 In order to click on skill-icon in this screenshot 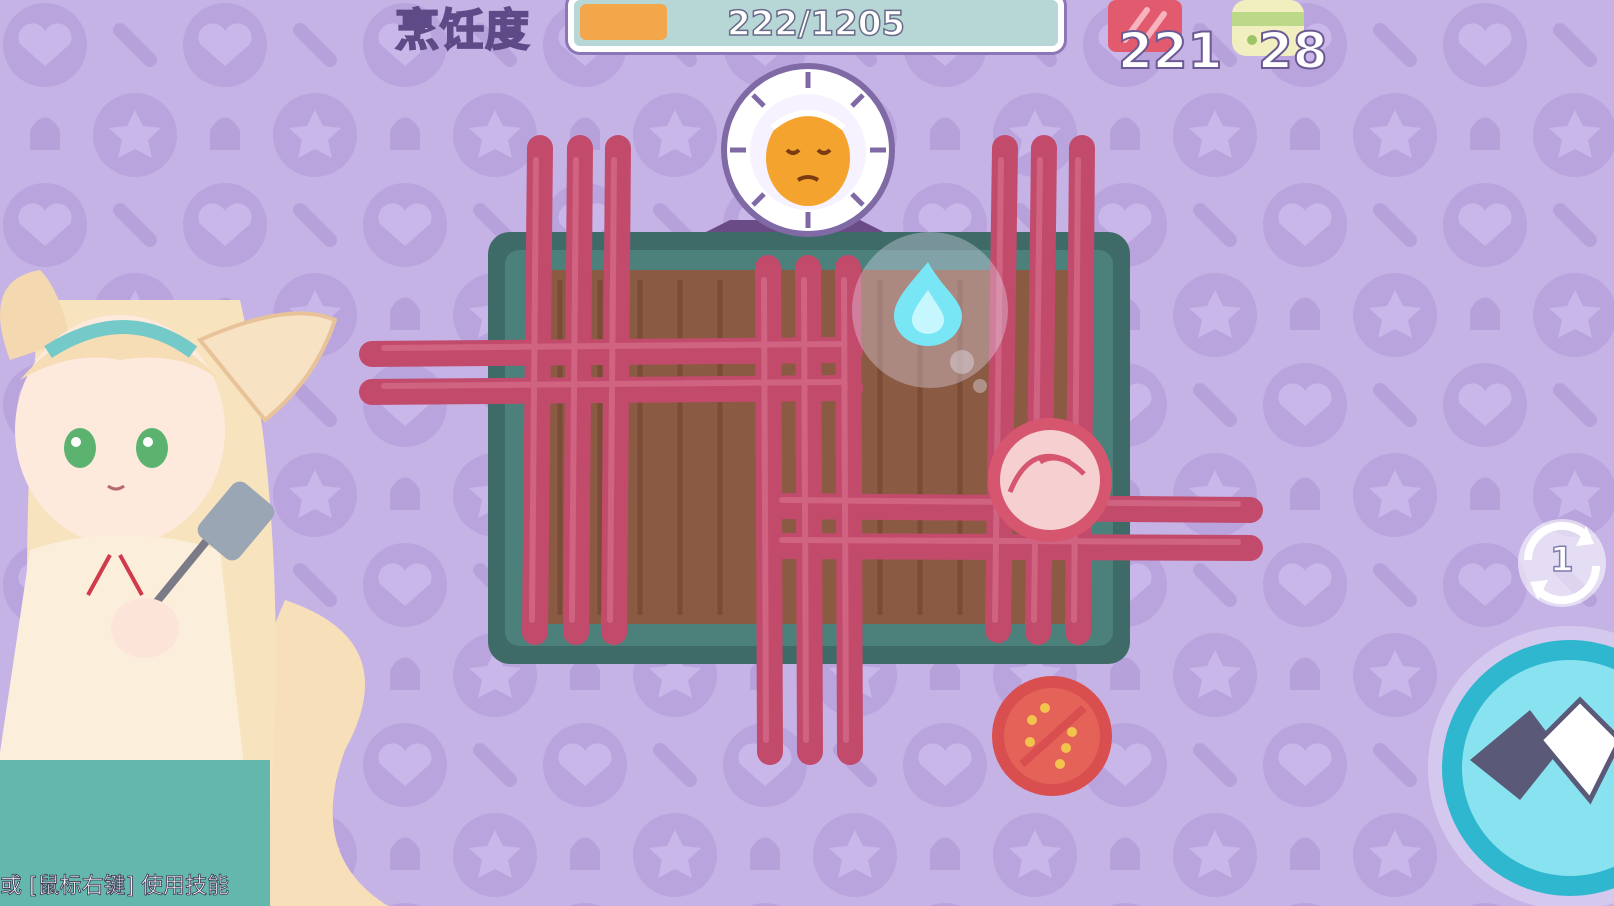, I will do `click(1521, 766)`.